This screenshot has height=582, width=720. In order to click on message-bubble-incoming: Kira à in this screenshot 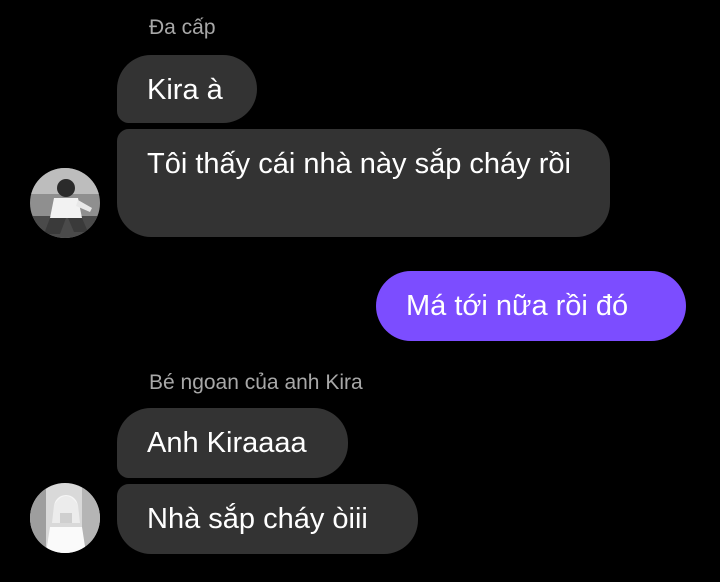, I will do `click(187, 89)`.